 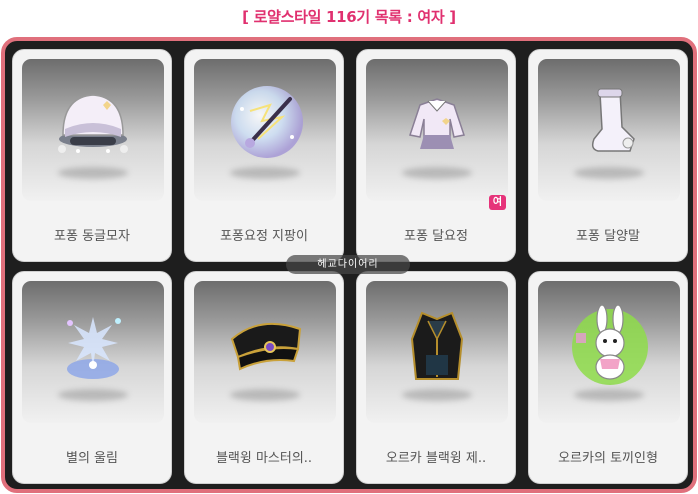 I want to click on item-card-fairy-wand: 포퐁요정 지팡이, so click(x=264, y=155).